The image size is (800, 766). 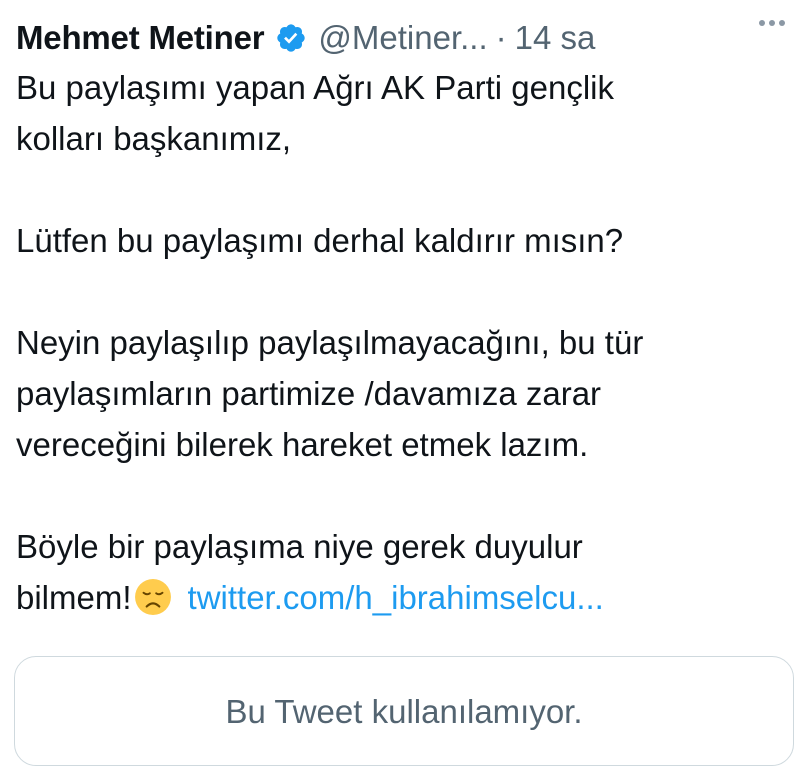 I want to click on quoted-tweet-unavailable-card: Bu Tweet kullanılamıyor., so click(x=404, y=711).